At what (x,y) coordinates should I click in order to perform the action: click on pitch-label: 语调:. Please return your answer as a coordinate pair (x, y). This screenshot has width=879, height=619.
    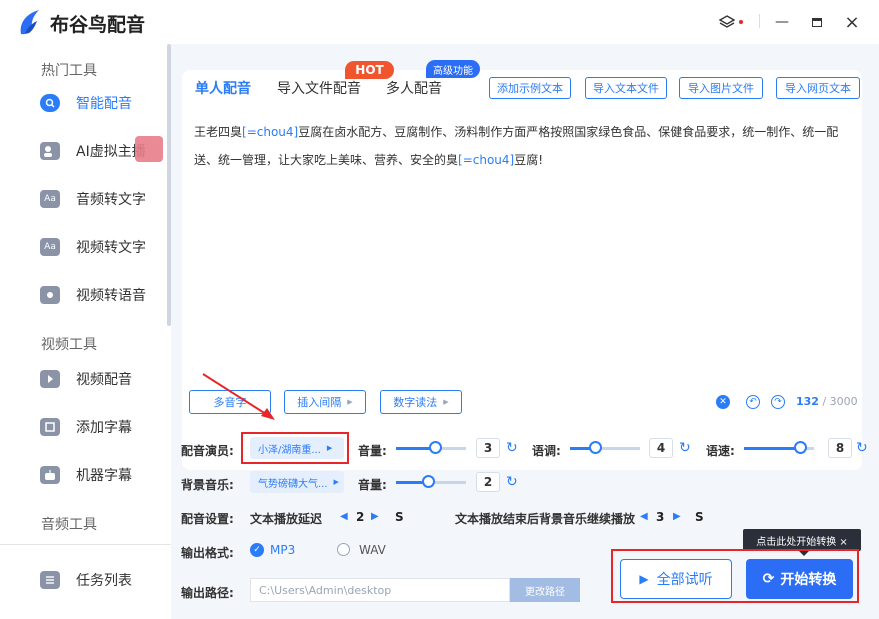
    Looking at the image, I should click on (546, 451).